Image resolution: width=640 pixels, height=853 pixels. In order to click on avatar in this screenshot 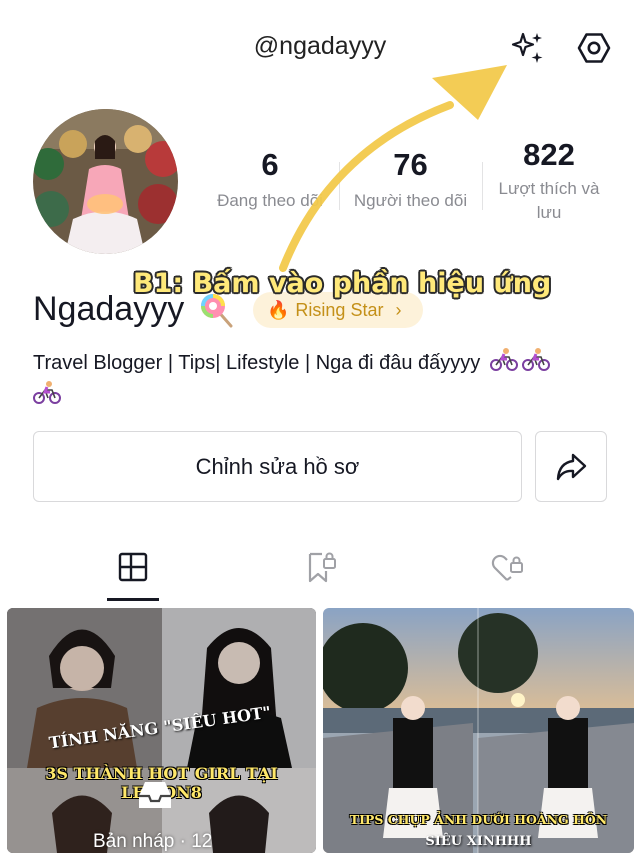, I will do `click(105, 181)`.